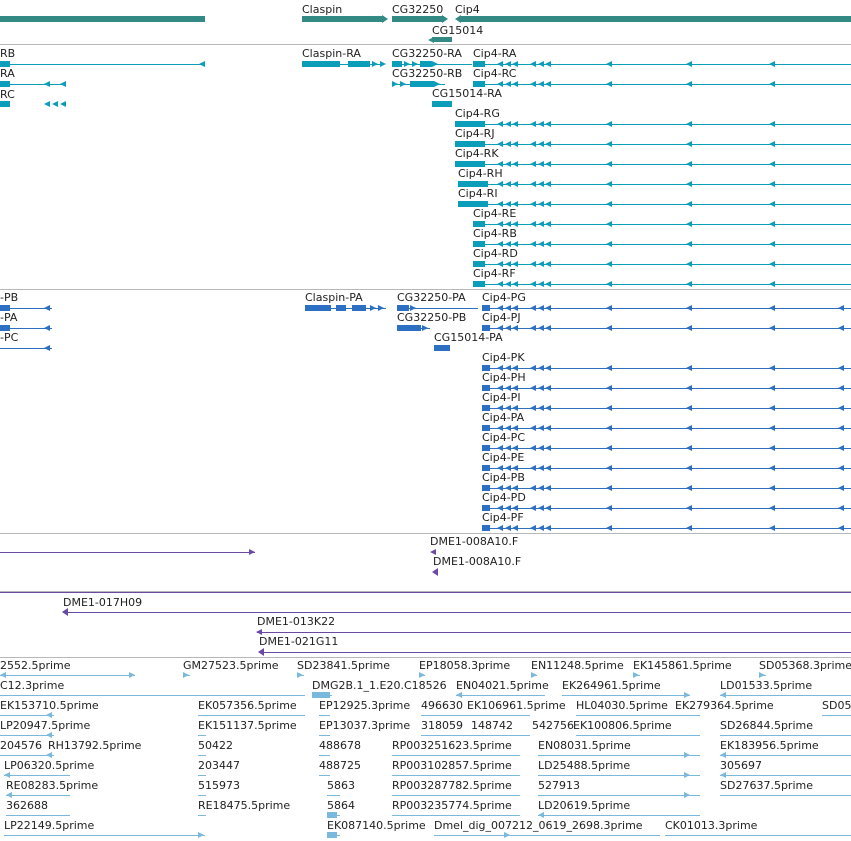  I want to click on transcript-label: Cip4-RF, so click(494, 273).